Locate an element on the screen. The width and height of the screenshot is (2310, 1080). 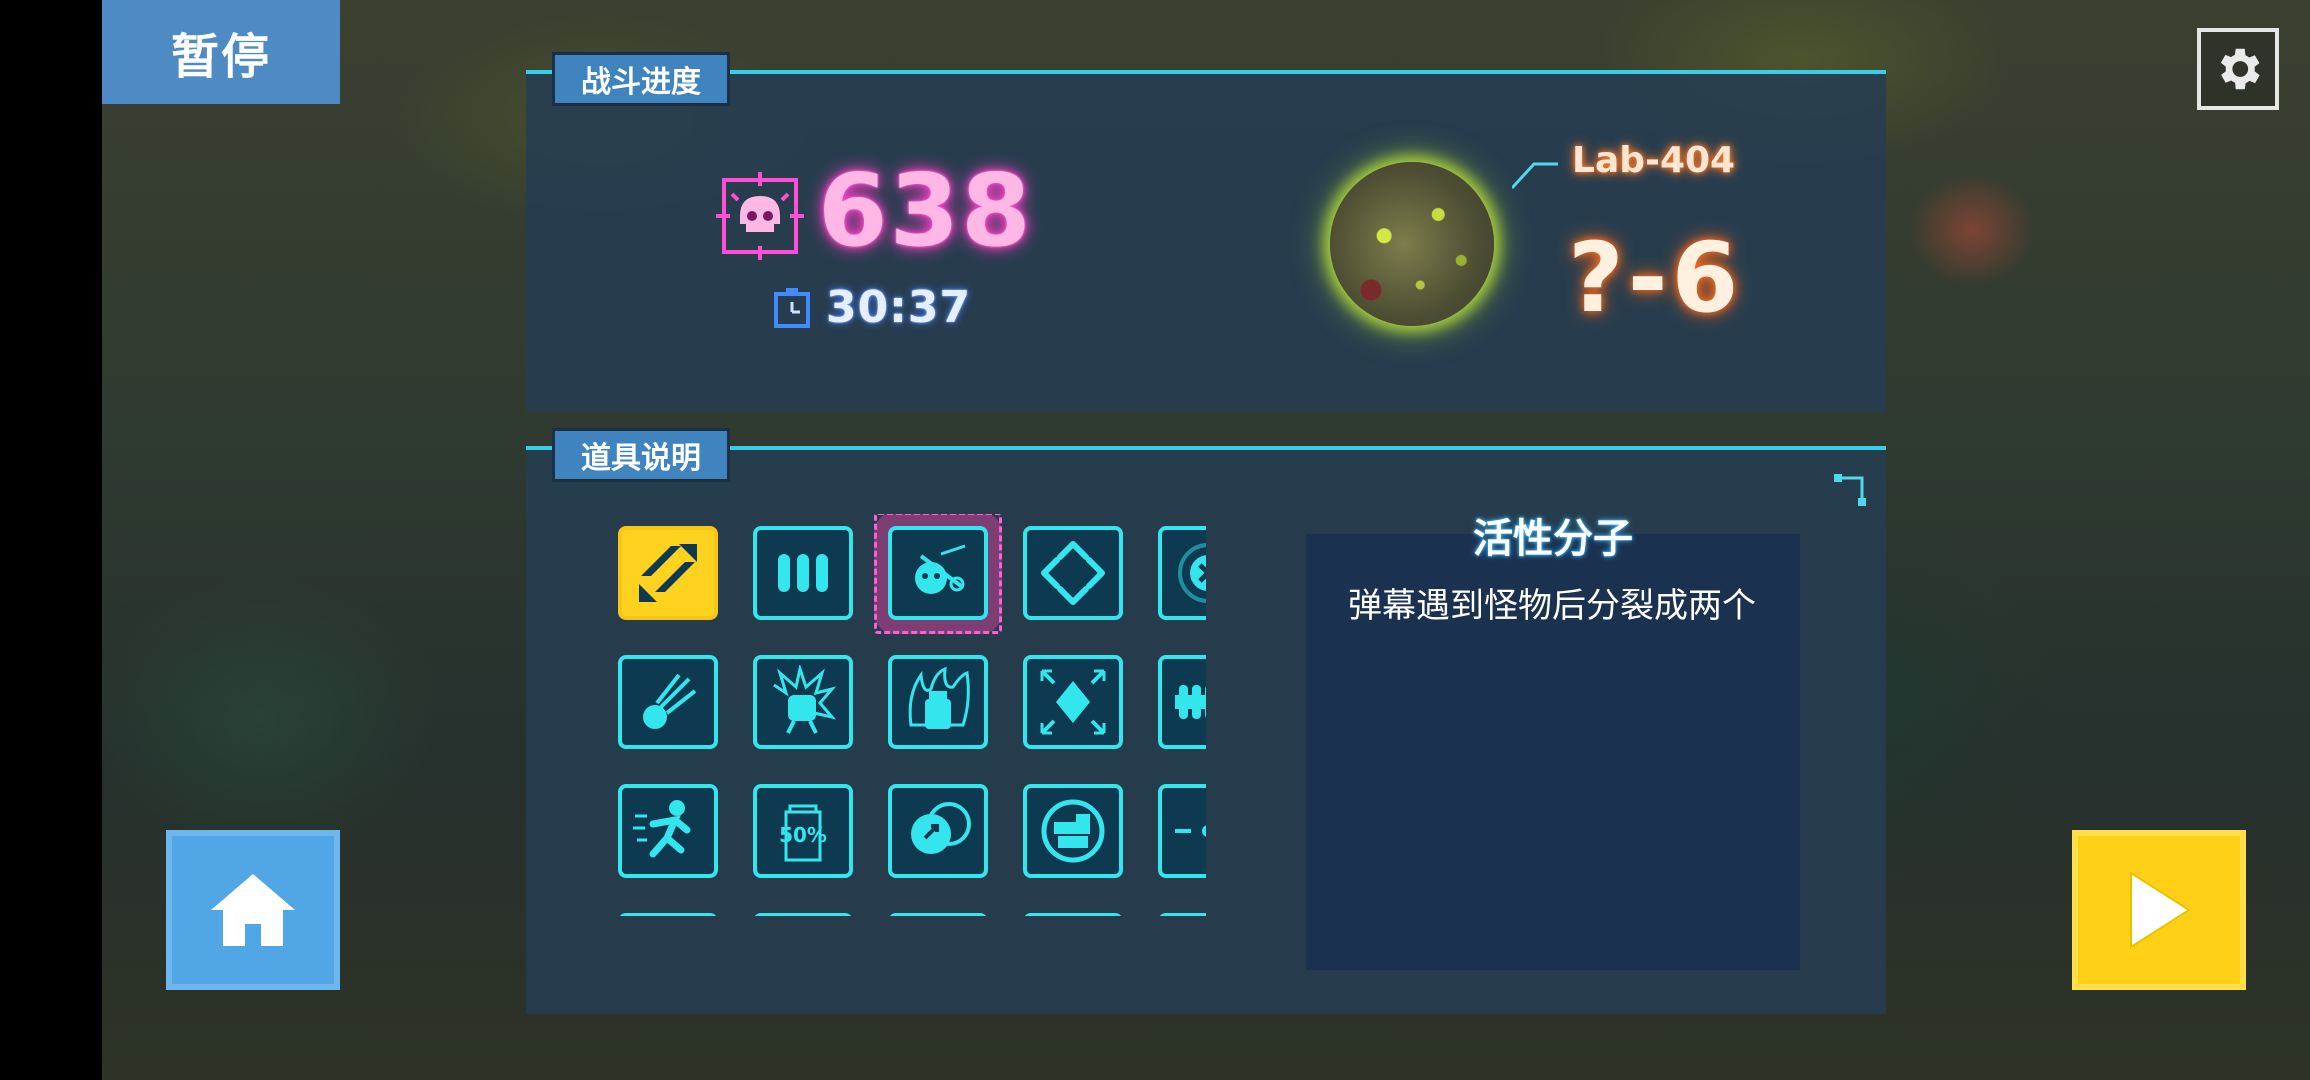
item-slot-rocket is located at coordinates (668, 914).